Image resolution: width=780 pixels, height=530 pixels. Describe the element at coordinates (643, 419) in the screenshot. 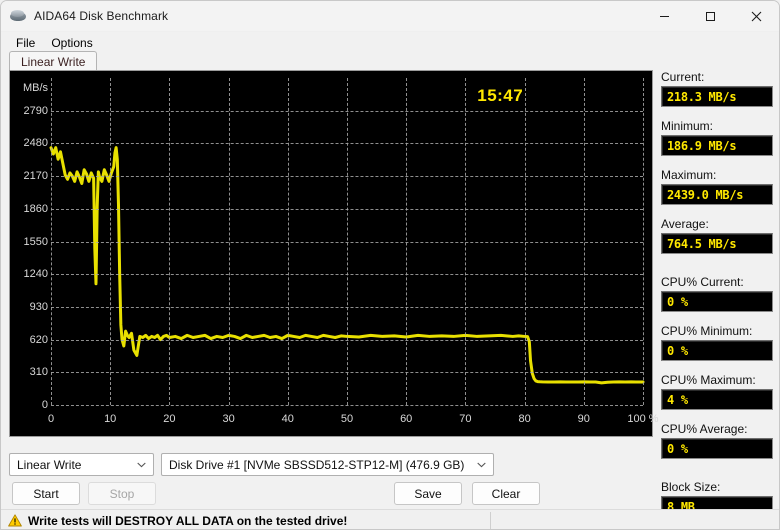

I see `chart-xtick-label: 100 %` at that location.